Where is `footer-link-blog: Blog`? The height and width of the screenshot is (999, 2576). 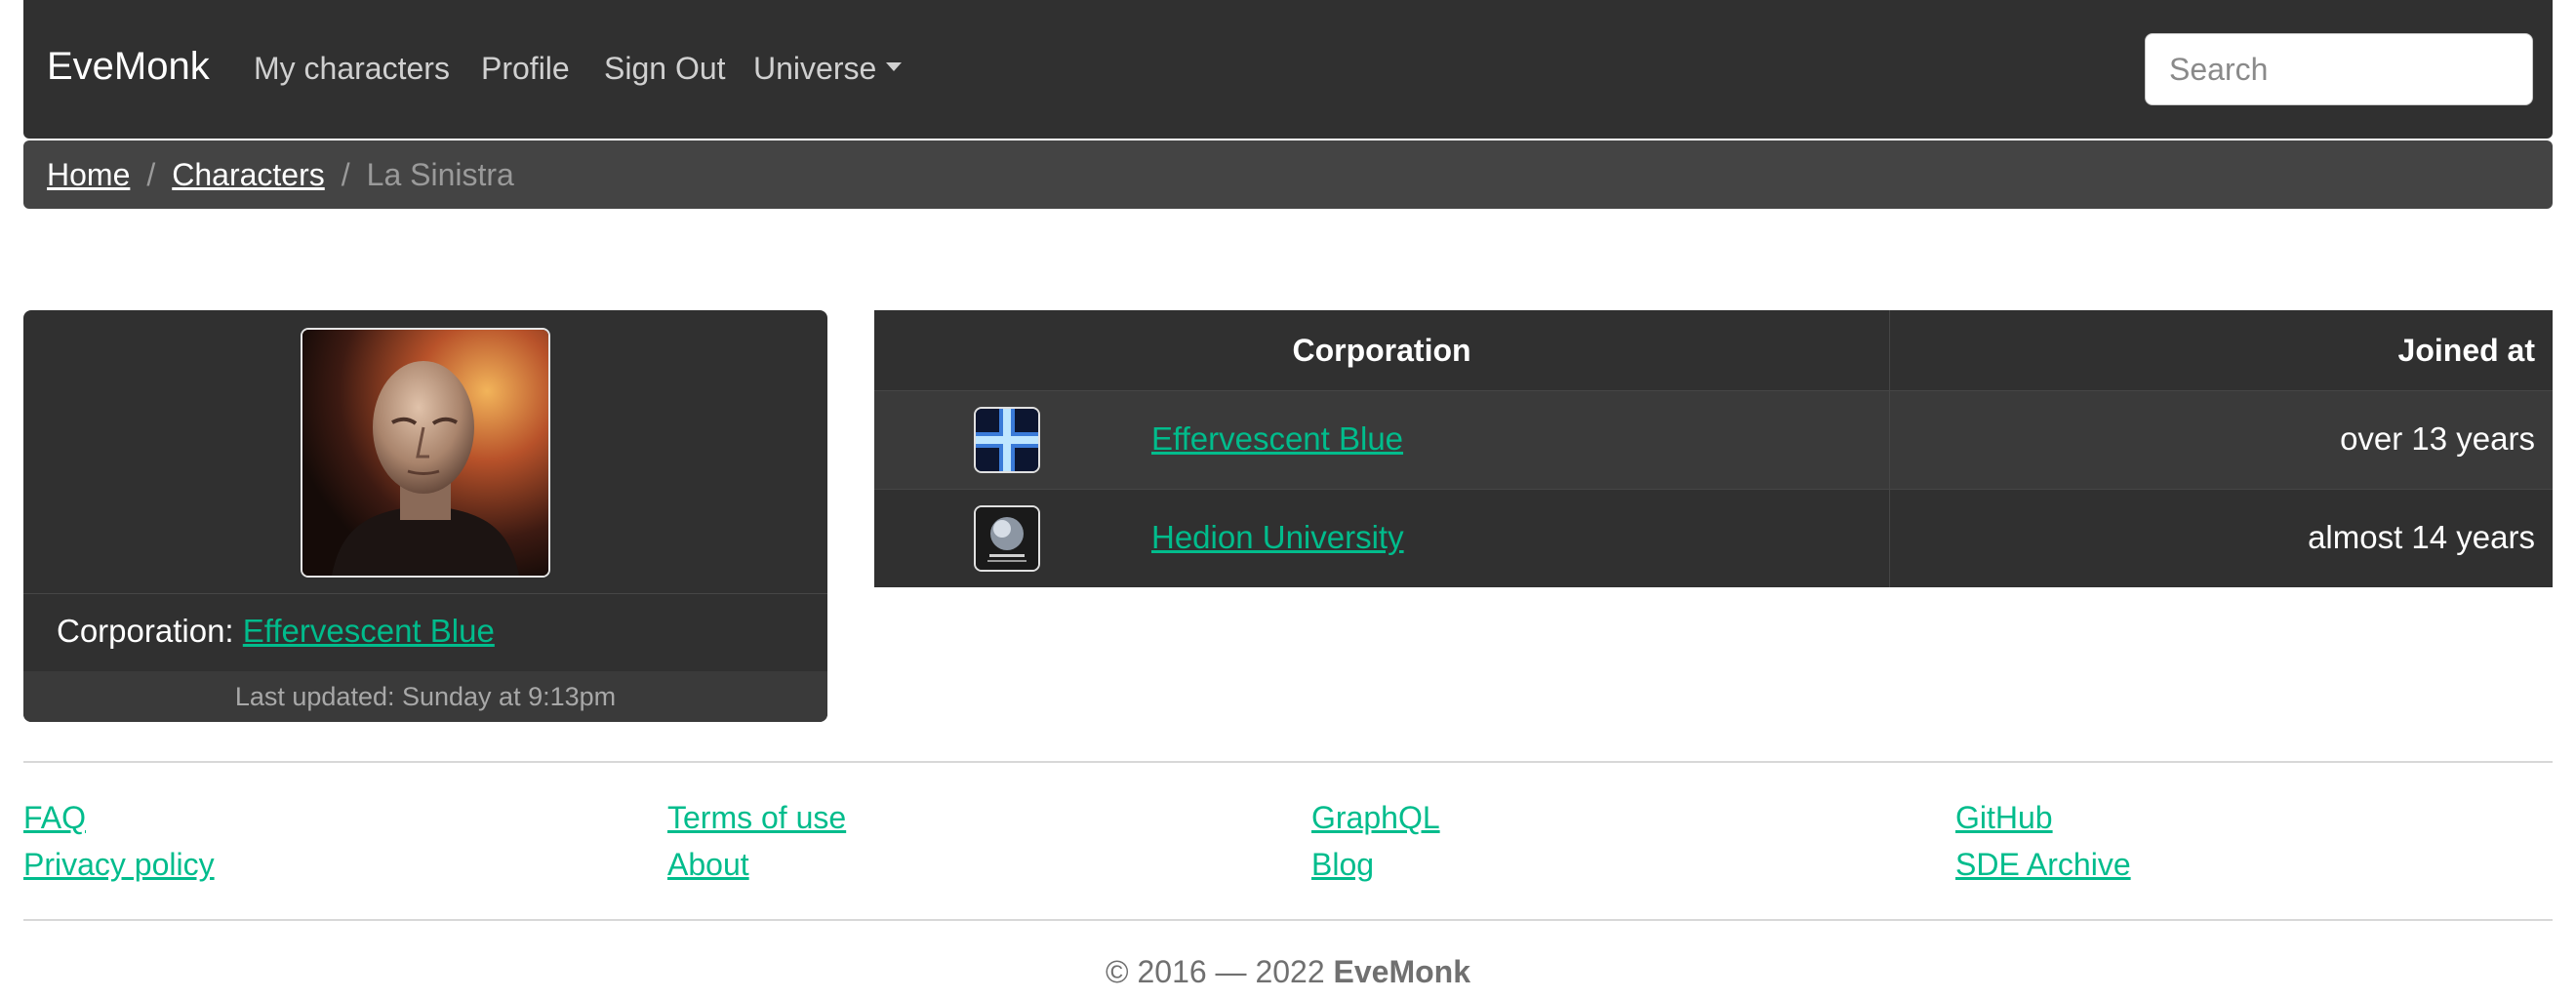
footer-link-blog: Blog is located at coordinates (1375, 864).